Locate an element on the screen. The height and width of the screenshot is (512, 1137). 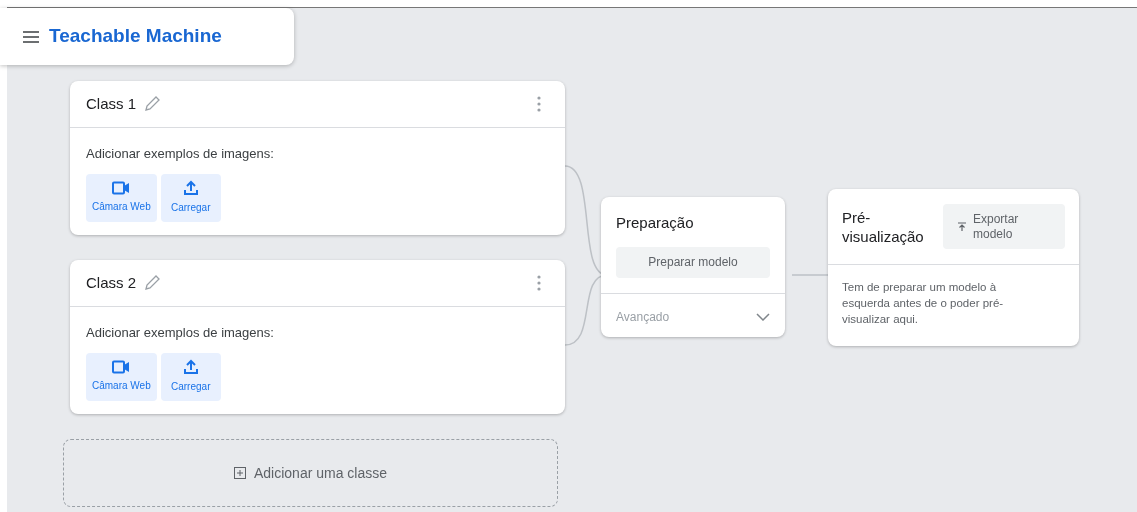
class-name: Class 1 is located at coordinates (111, 103).